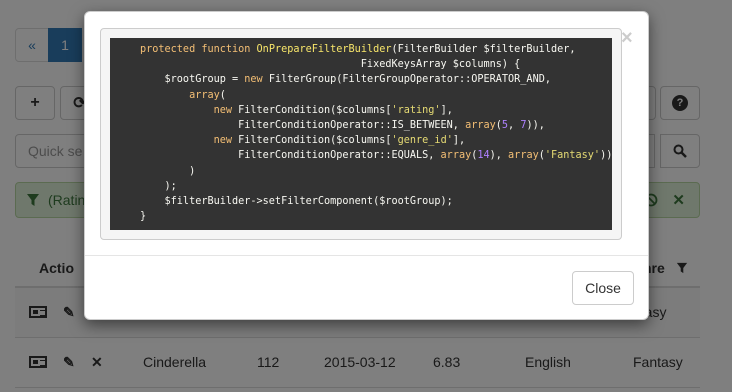 This screenshot has height=392, width=732. Describe the element at coordinates (168, 171) in the screenshot. I see `code-line: )` at that location.